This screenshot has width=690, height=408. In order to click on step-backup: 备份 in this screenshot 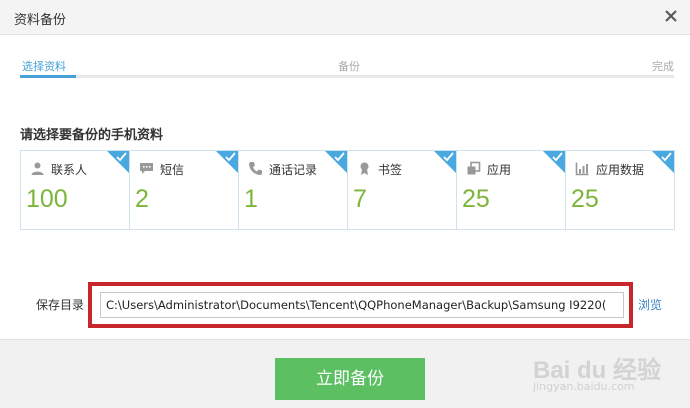, I will do `click(349, 66)`.